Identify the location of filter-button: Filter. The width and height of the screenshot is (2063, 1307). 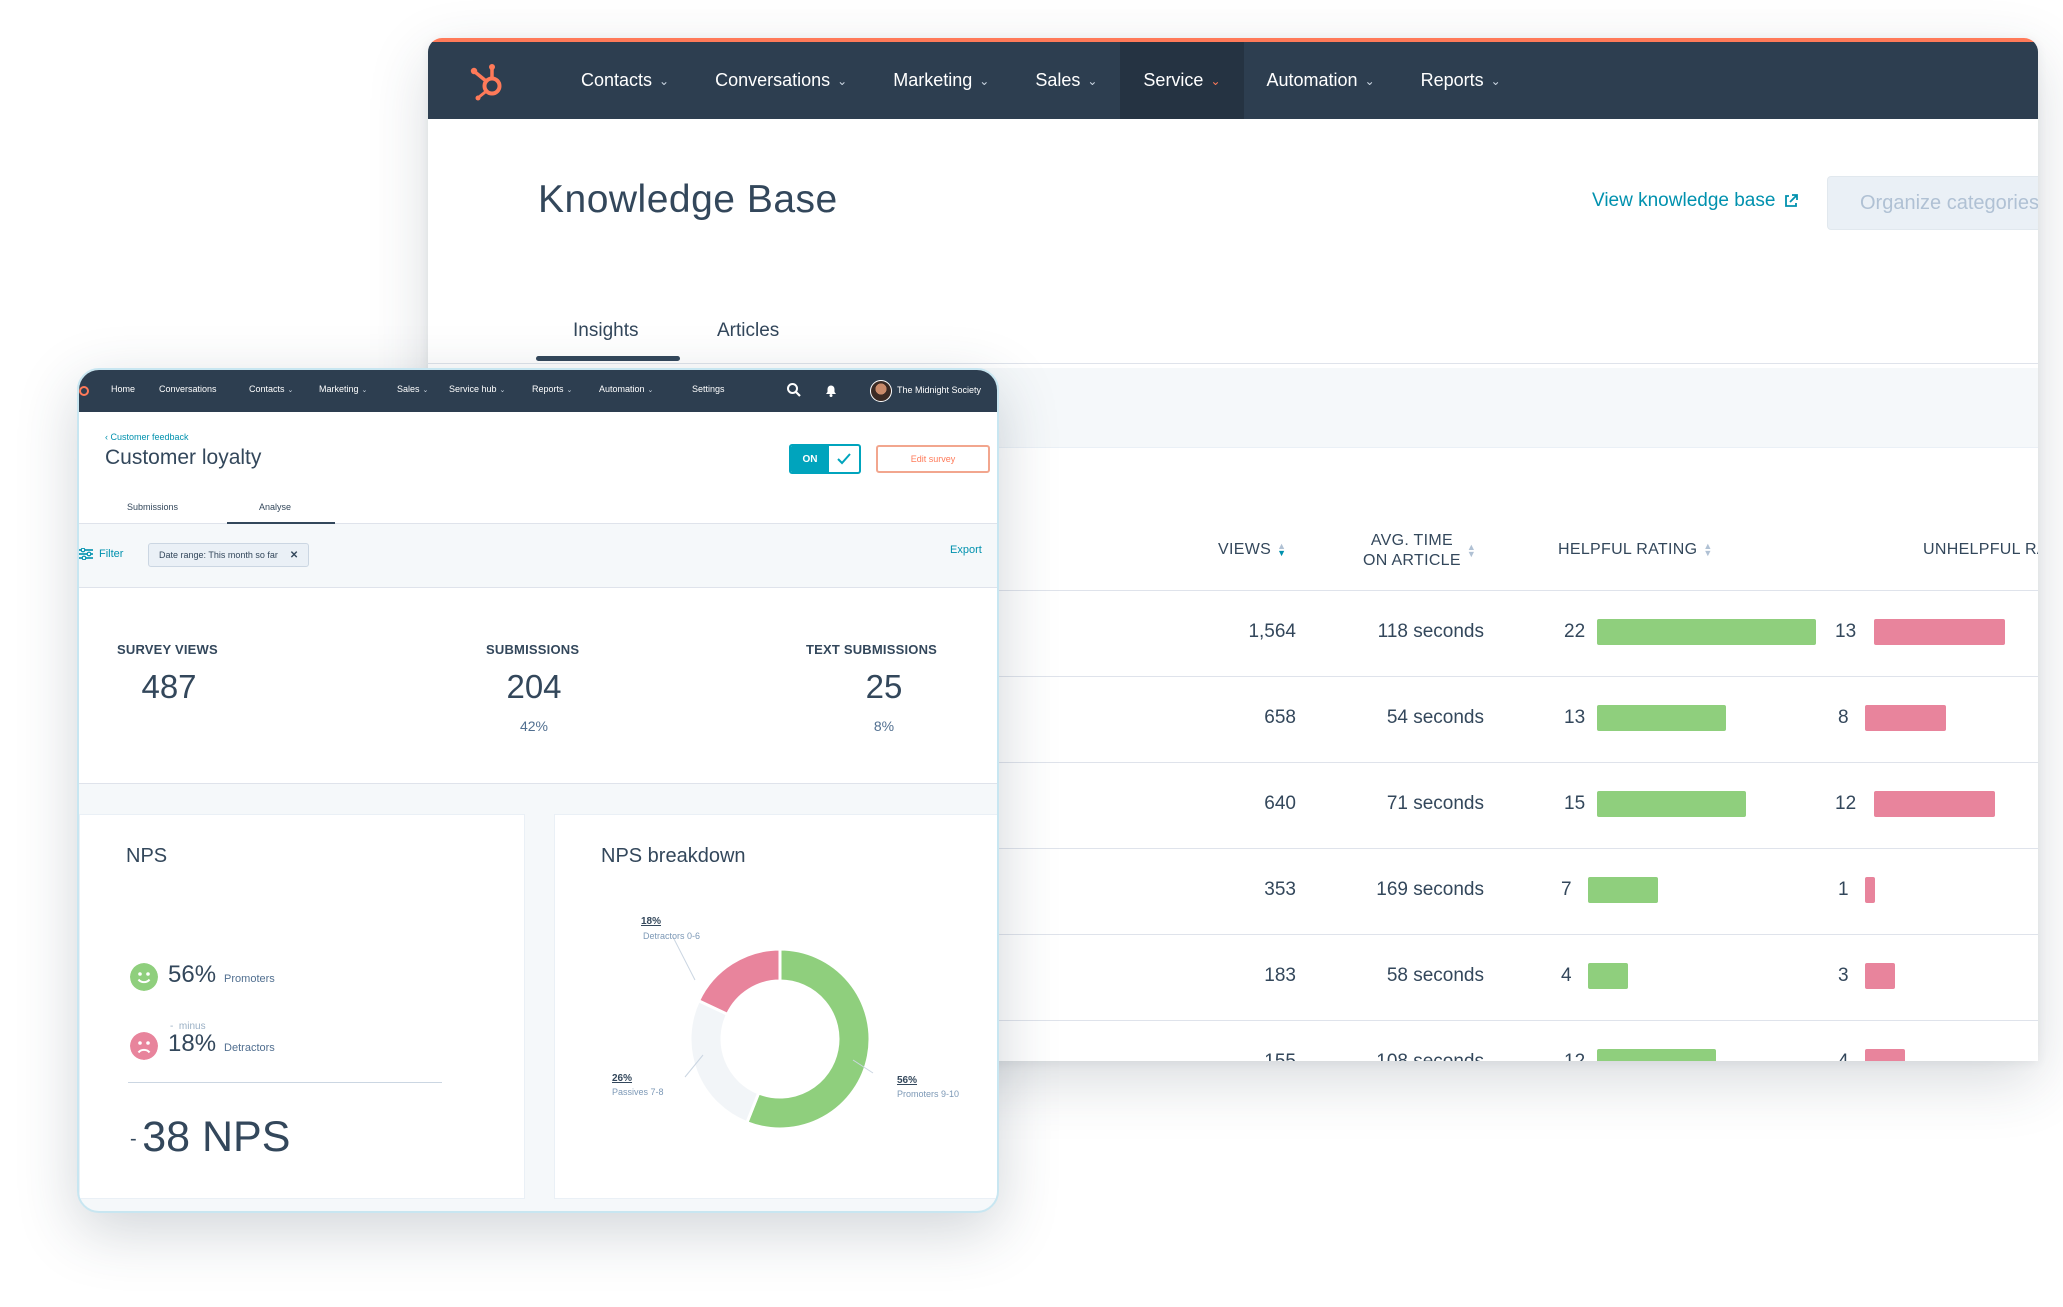
(101, 554).